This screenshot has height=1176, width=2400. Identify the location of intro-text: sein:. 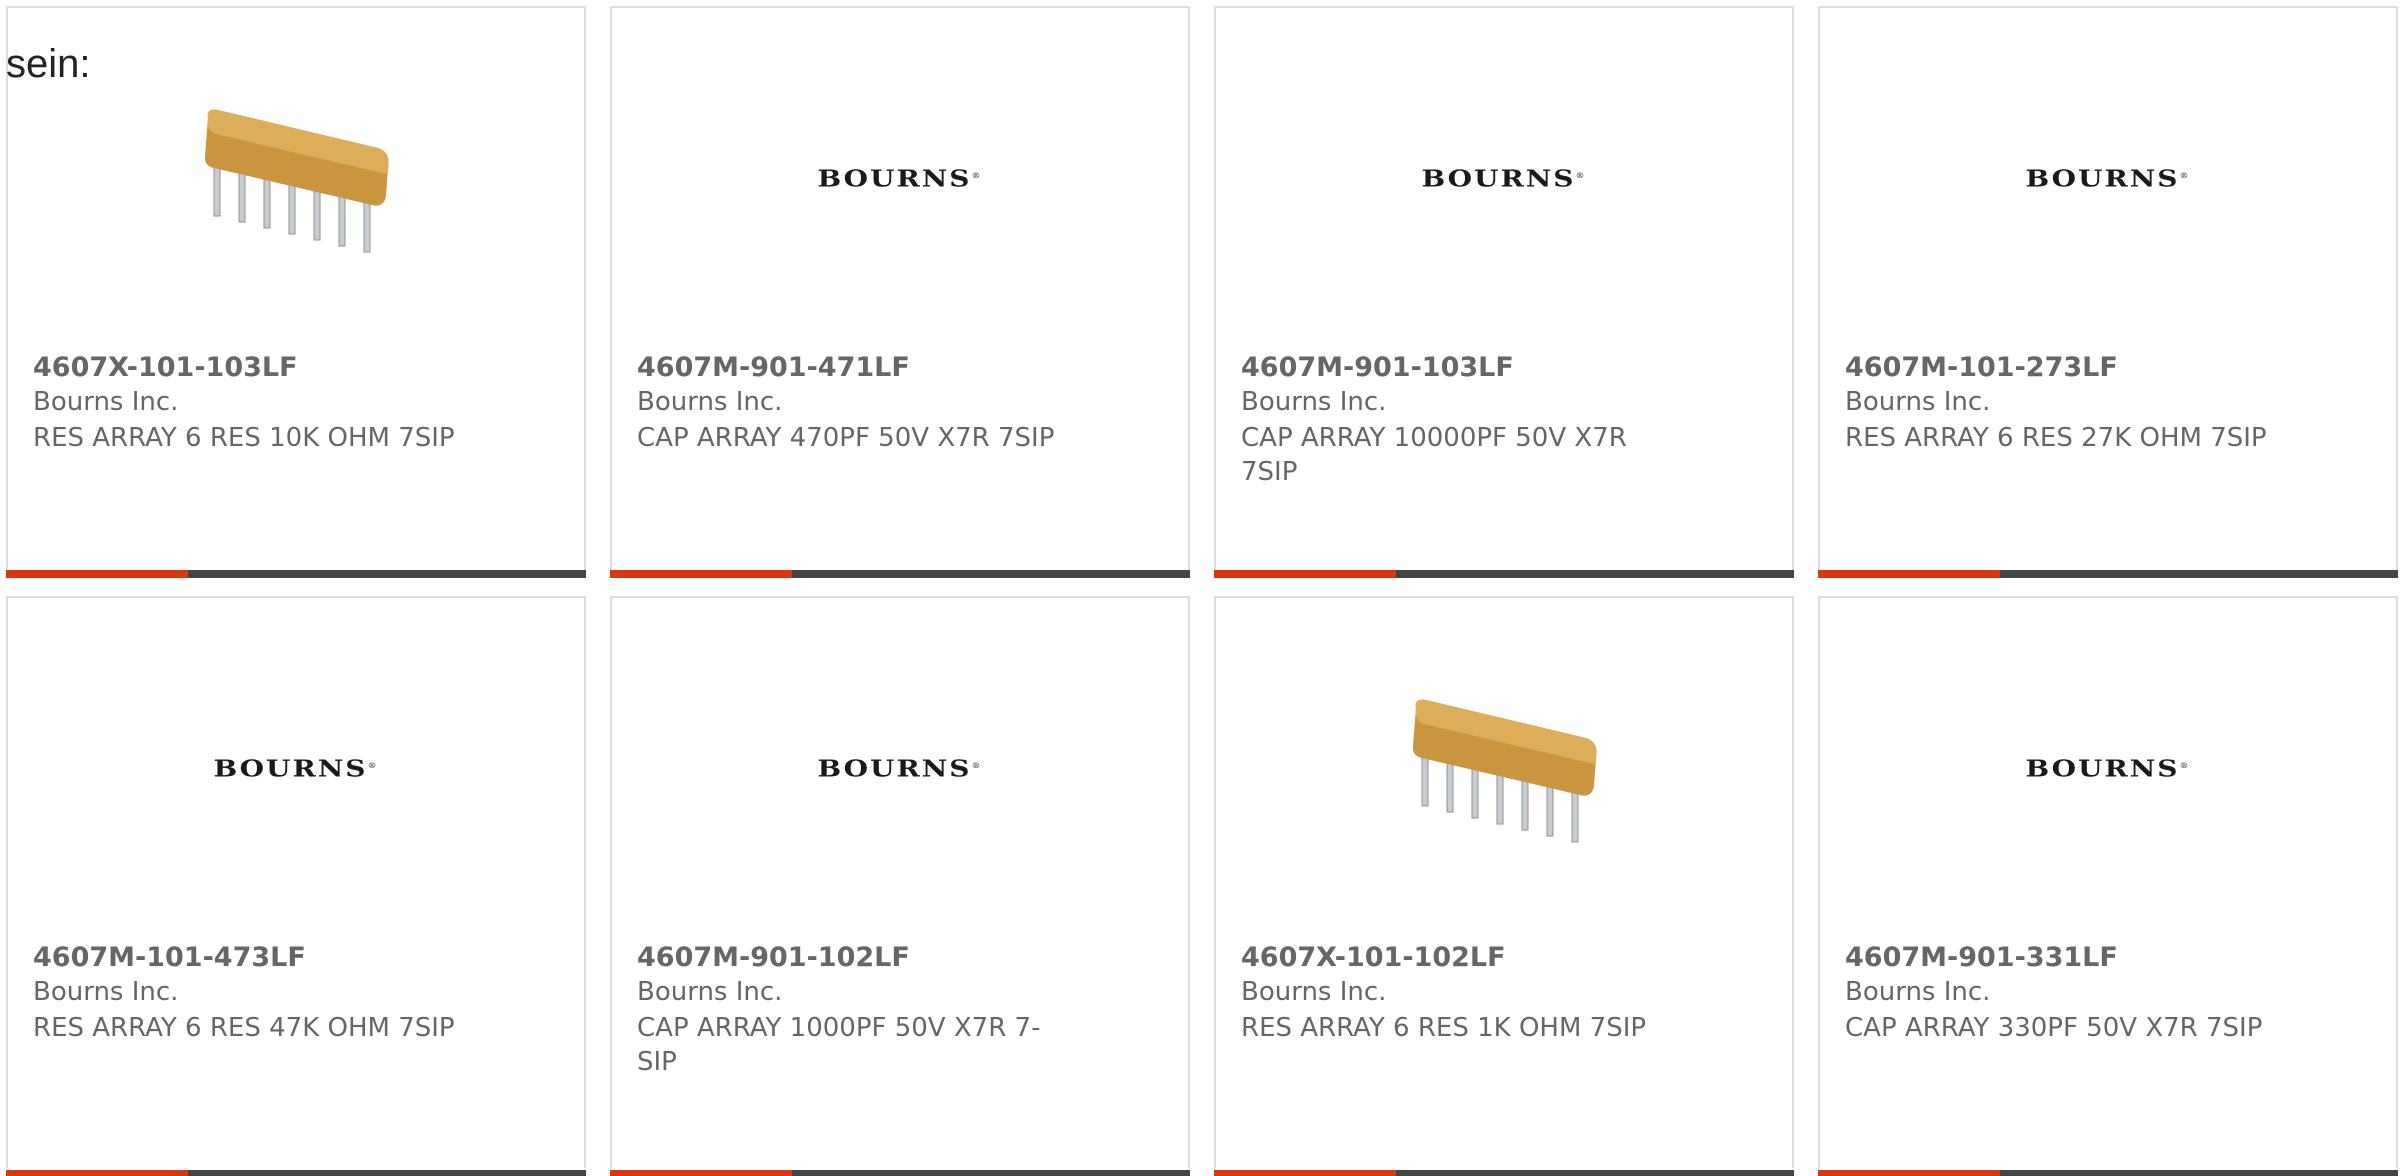
(48, 64).